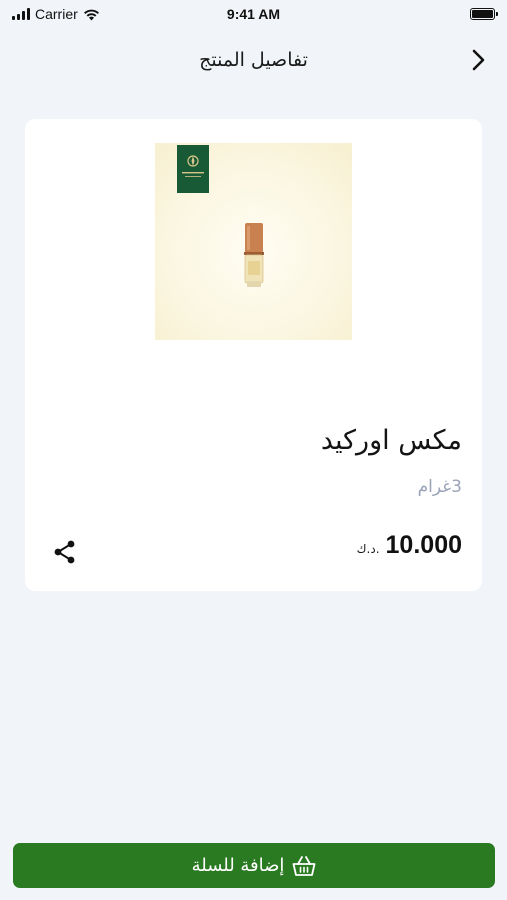  Describe the element at coordinates (254, 256) in the screenshot. I see `perfume-bottle` at that location.